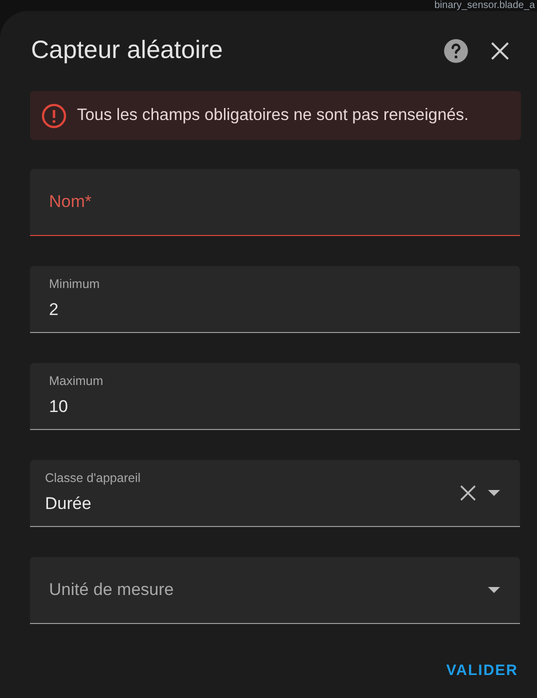  I want to click on select-field: Classe d'appareil Durée, so click(275, 493).